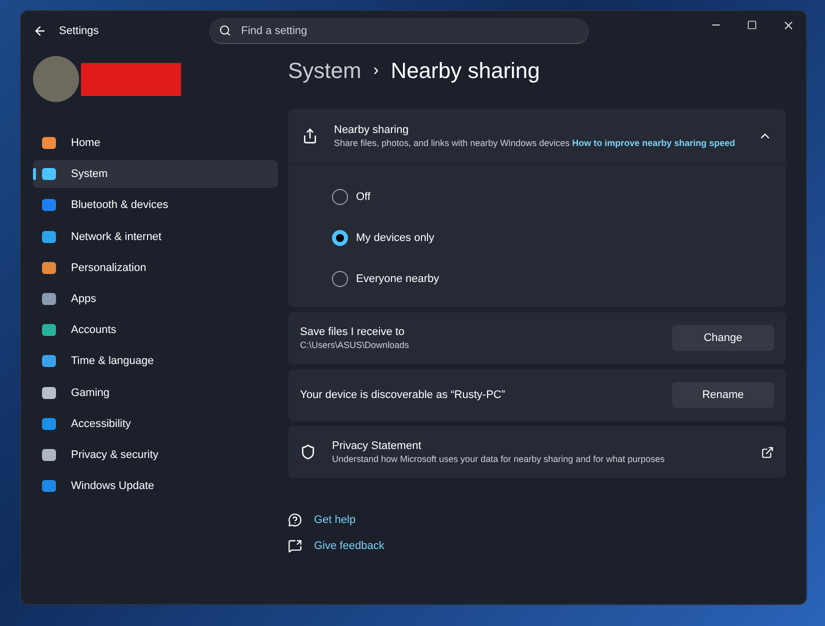 Image resolution: width=825 pixels, height=626 pixels. Describe the element at coordinates (308, 452) in the screenshot. I see `shield-icon` at that location.